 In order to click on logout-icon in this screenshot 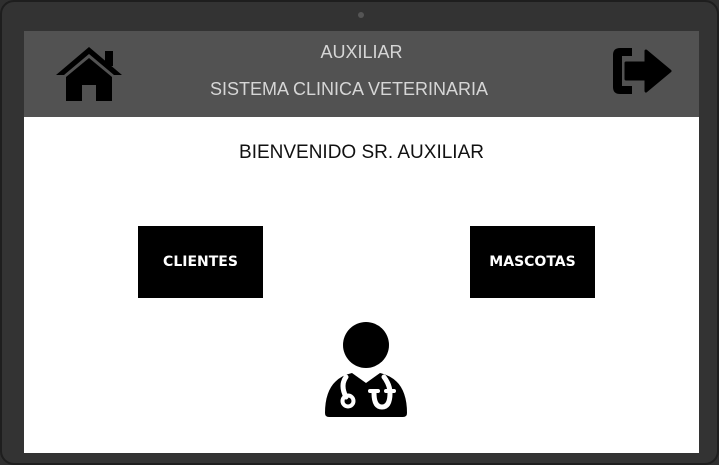, I will do `click(642, 71)`.